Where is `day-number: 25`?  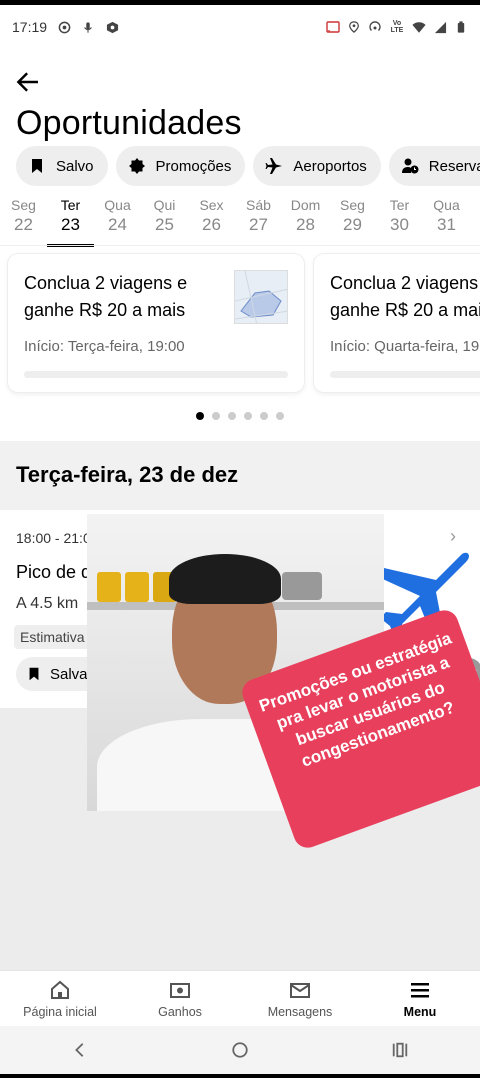 day-number: 25 is located at coordinates (164, 224).